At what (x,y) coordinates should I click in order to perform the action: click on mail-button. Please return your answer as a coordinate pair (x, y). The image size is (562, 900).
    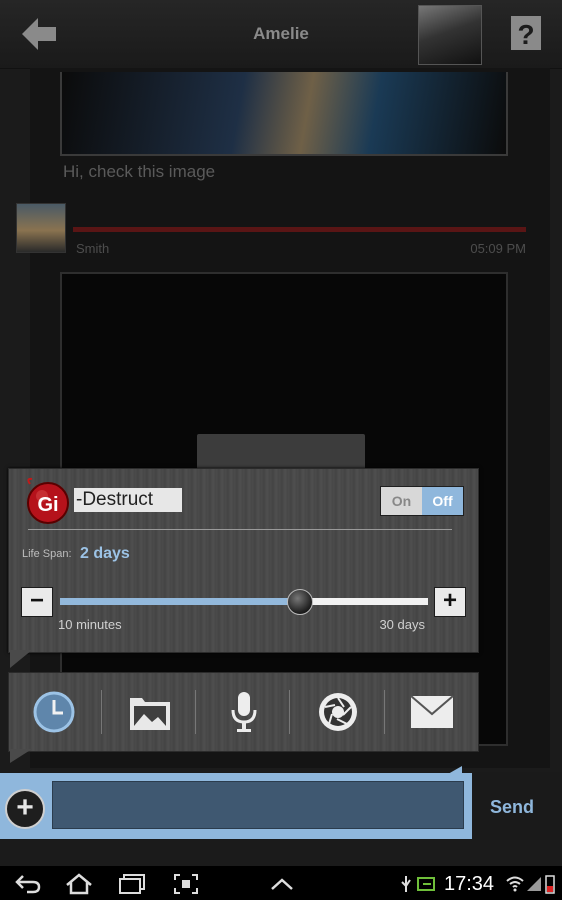
    Looking at the image, I should click on (432, 712).